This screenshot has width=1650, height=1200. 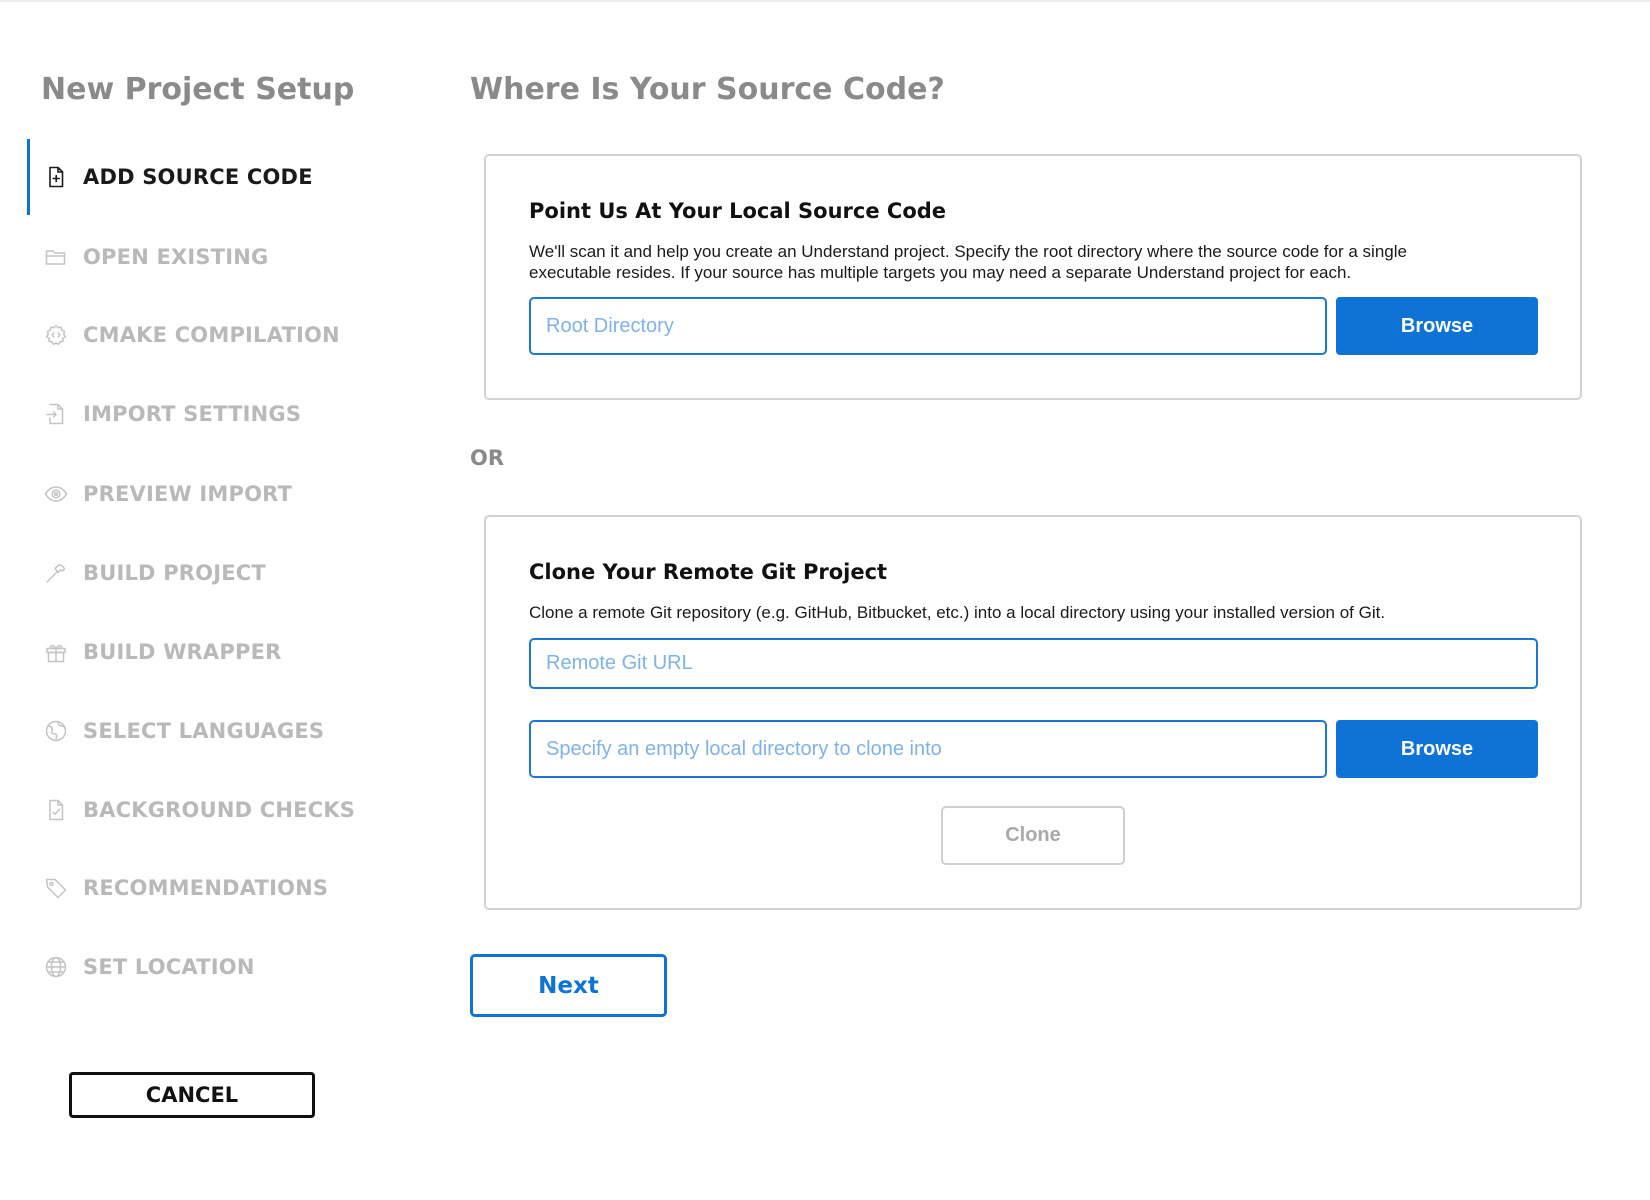 What do you see at coordinates (176, 257) in the screenshot?
I see `step-label: OPEN EXISTING` at bounding box center [176, 257].